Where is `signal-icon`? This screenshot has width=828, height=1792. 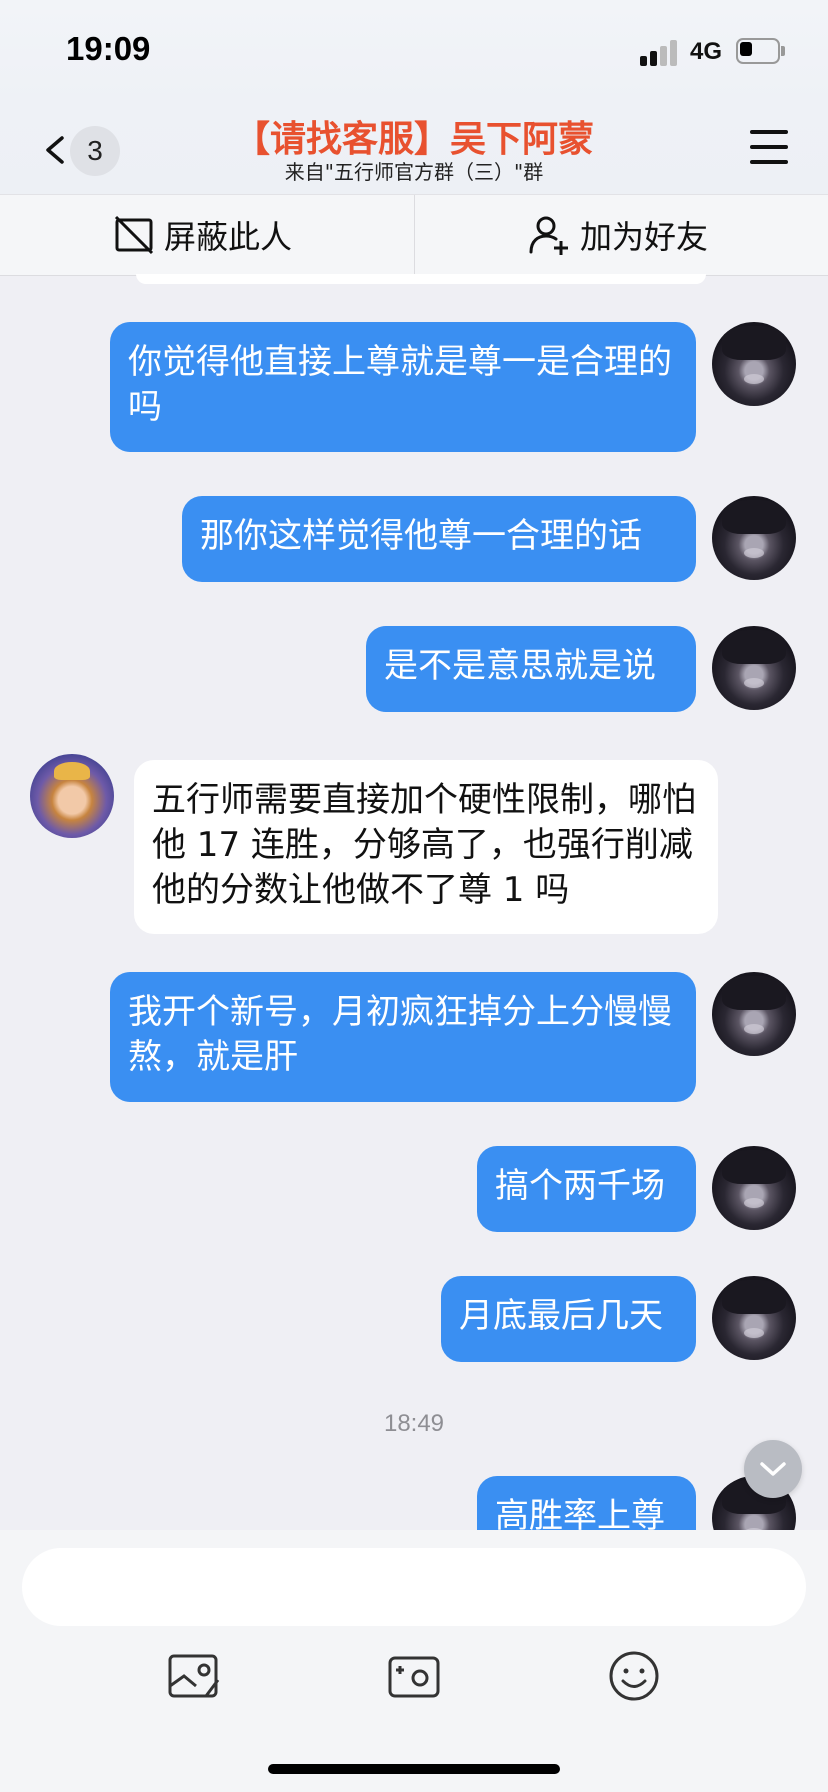 signal-icon is located at coordinates (660, 53).